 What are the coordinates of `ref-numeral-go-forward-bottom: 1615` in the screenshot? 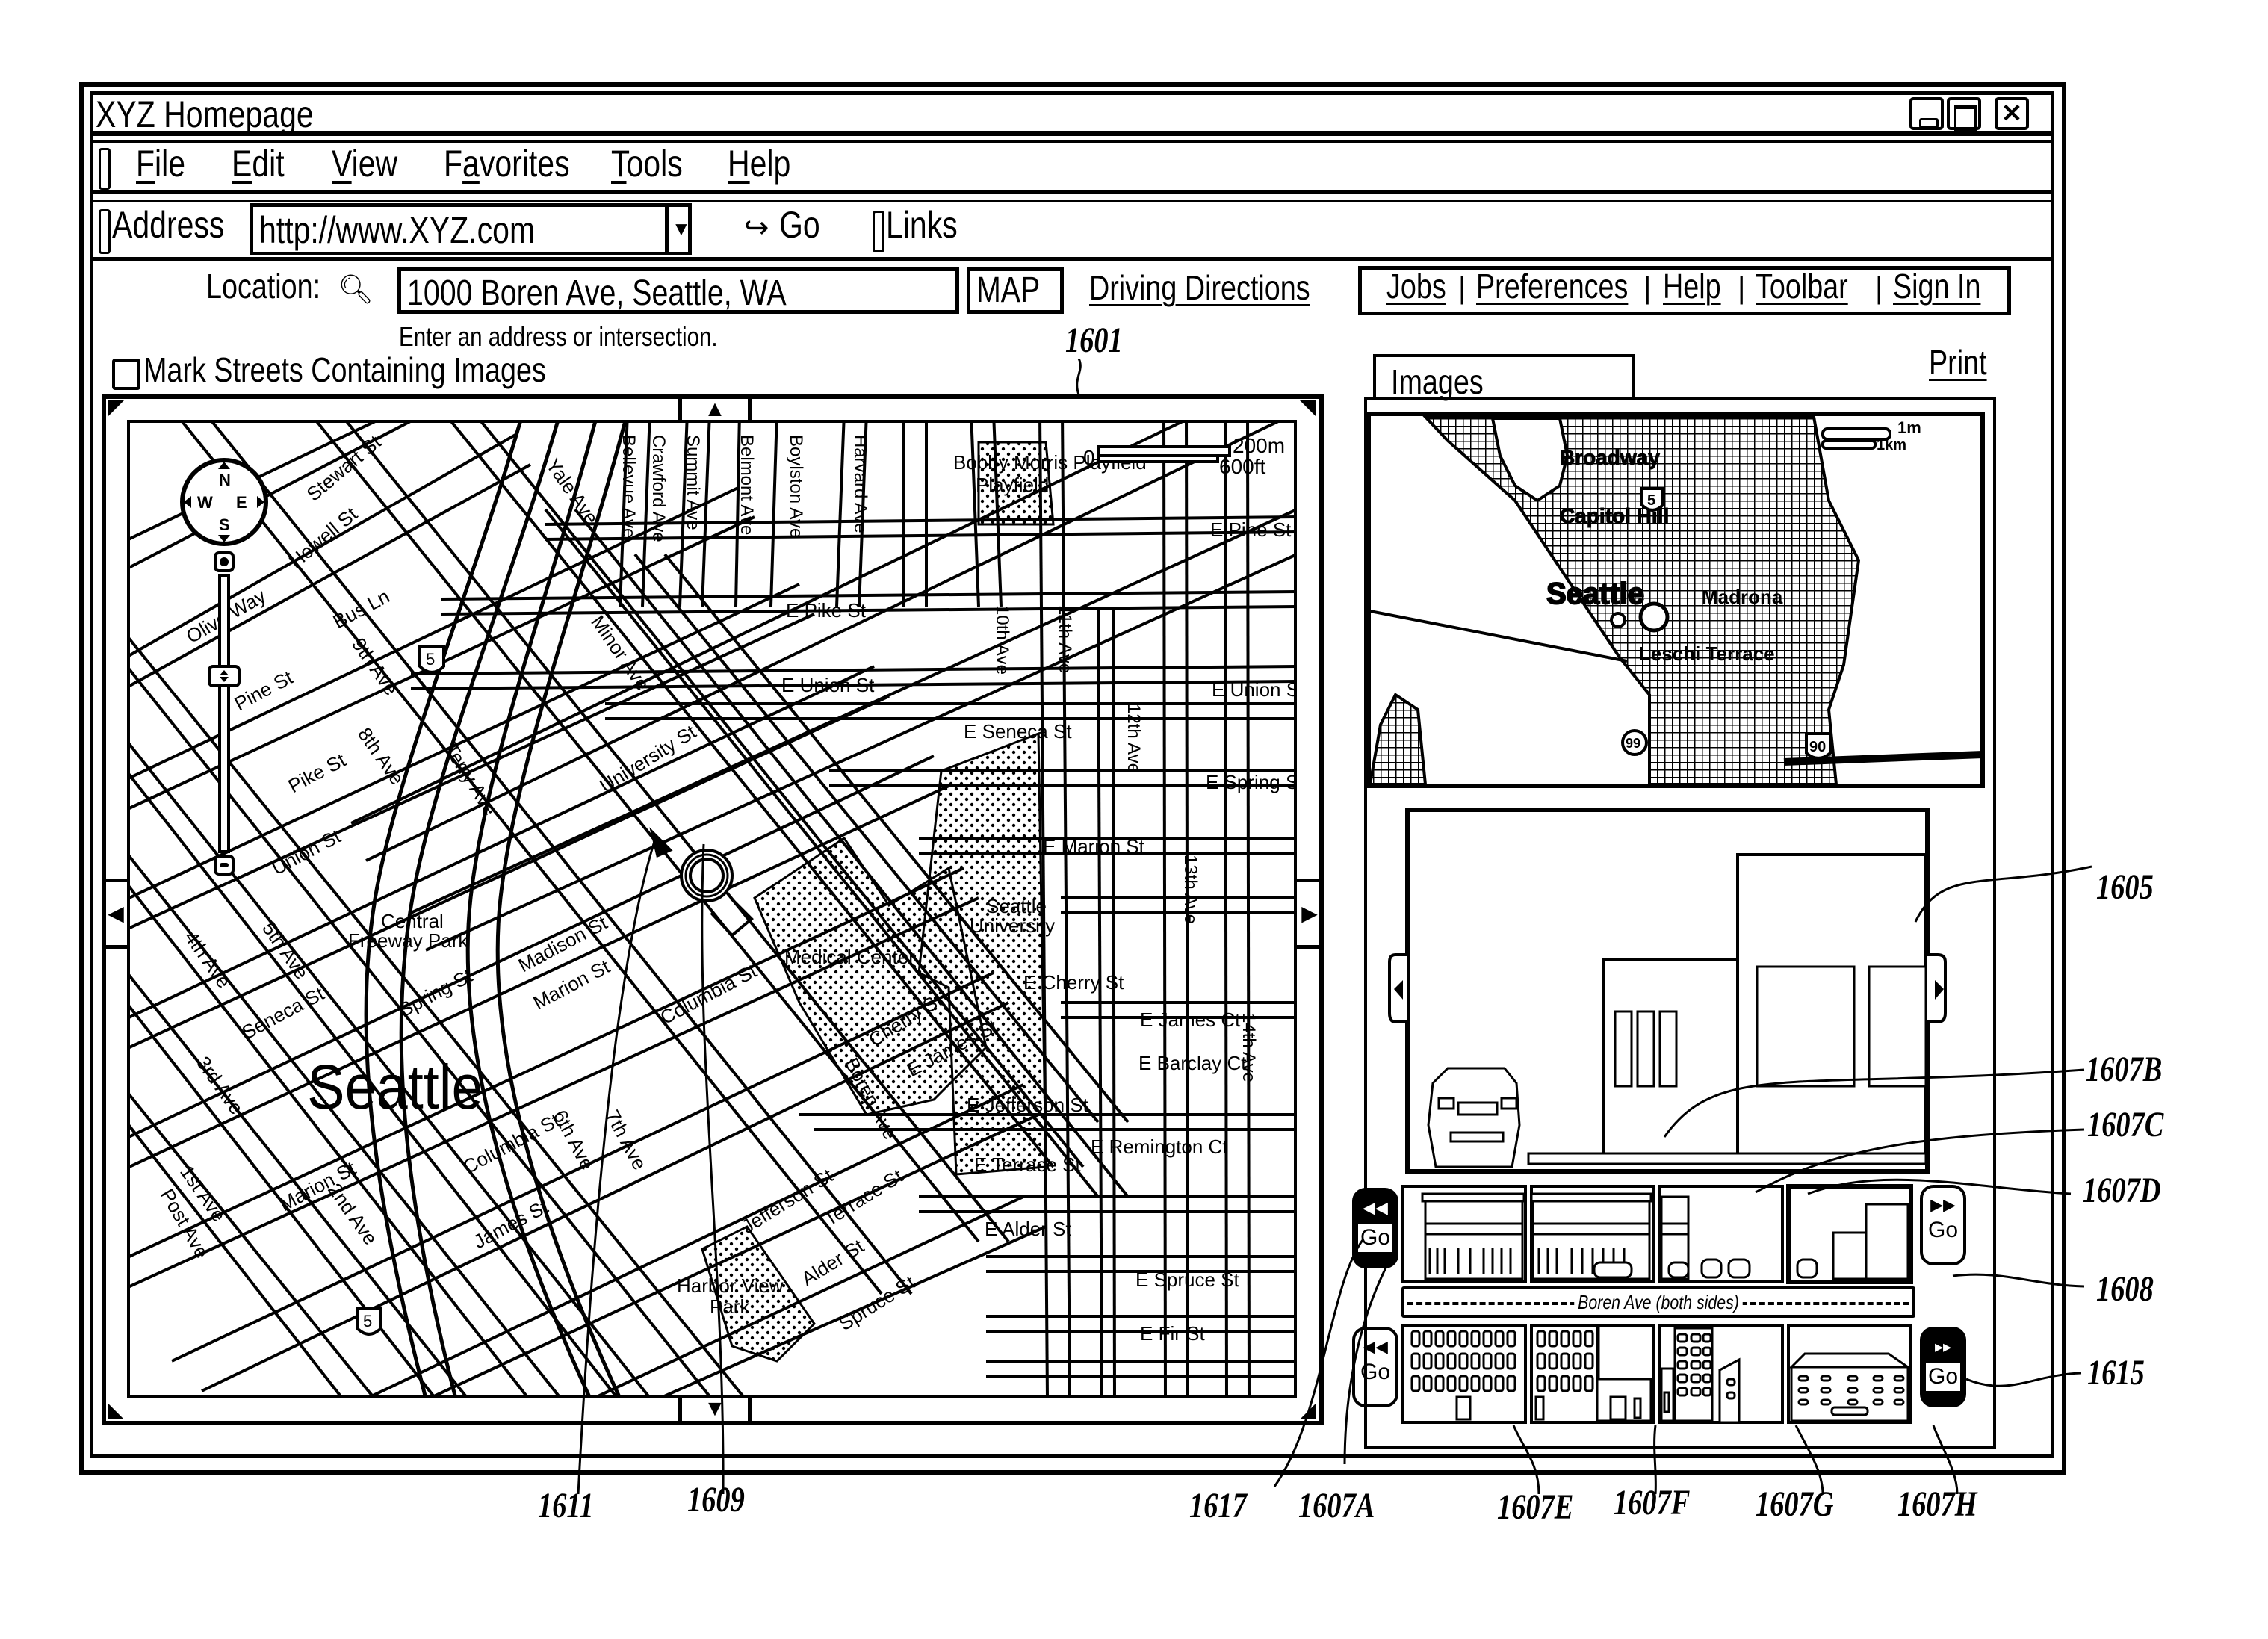 It's located at (2116, 1372).